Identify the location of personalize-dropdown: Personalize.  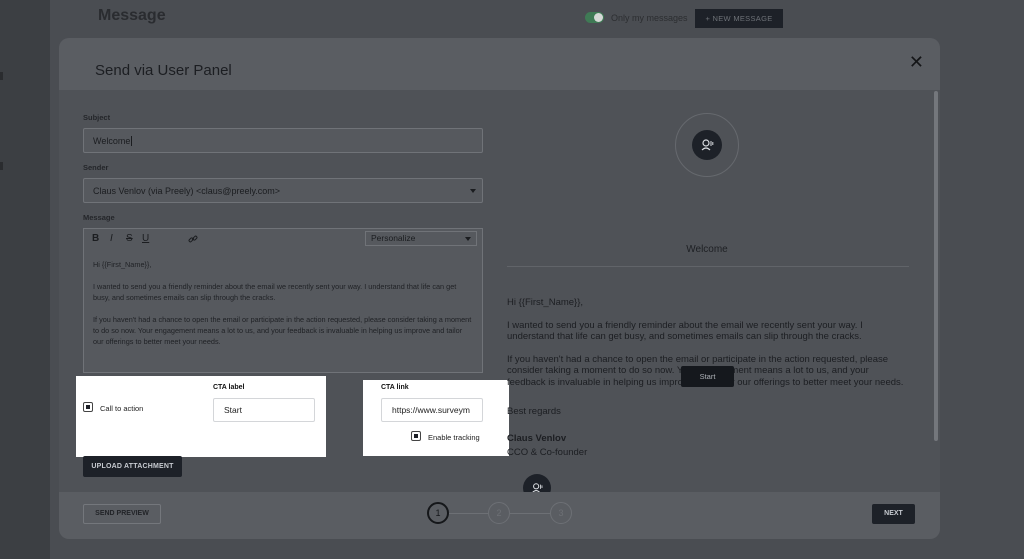
(421, 238).